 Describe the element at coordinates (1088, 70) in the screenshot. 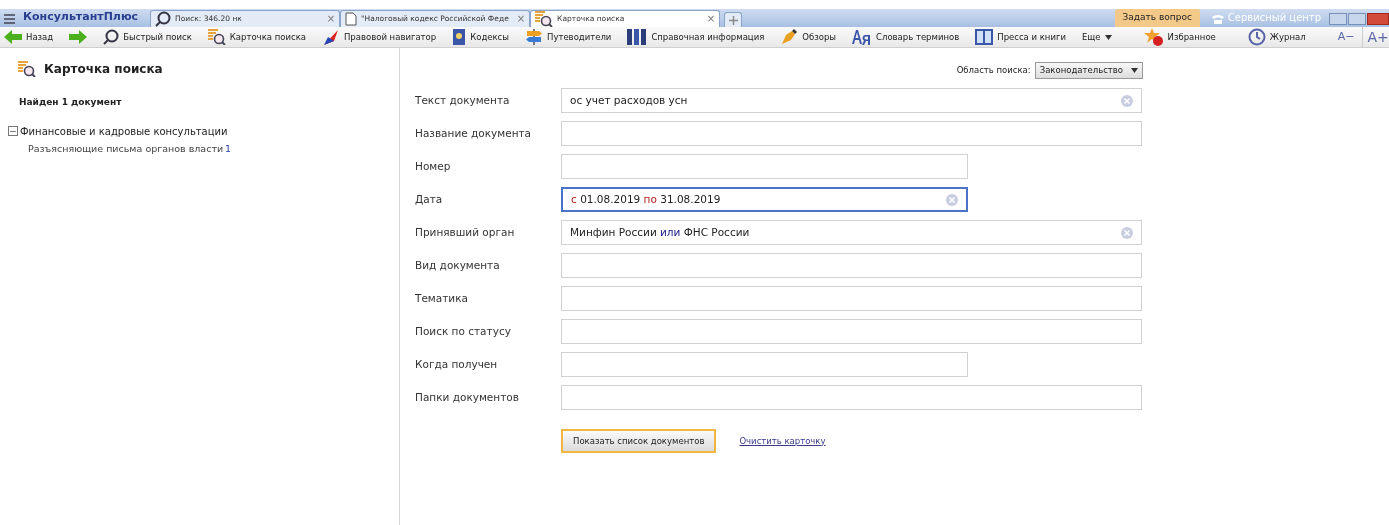

I see `search-area-dropdown: Законодательство` at that location.